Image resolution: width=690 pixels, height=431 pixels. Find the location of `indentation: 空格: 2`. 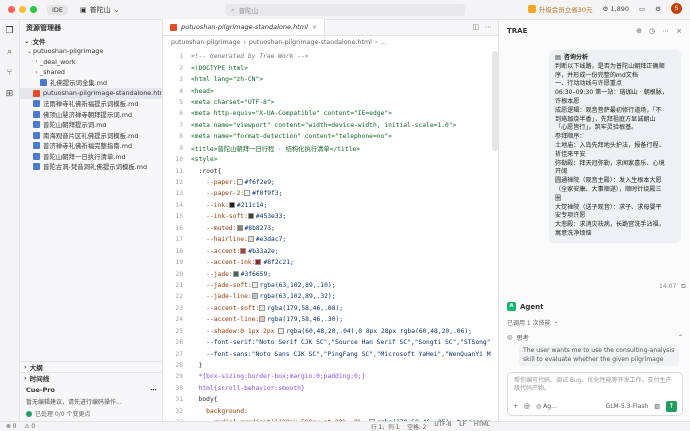

indentation: 空格: 2 is located at coordinates (416, 426).